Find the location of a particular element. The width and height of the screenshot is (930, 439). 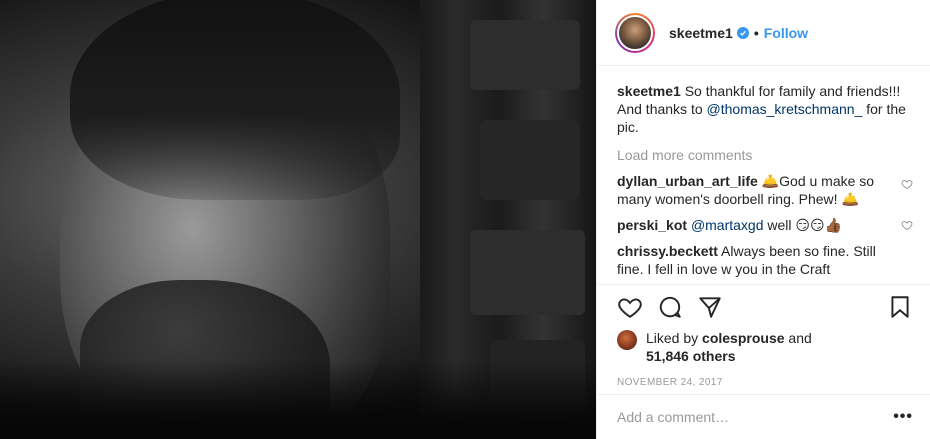

follow-button: Follow is located at coordinates (786, 33).